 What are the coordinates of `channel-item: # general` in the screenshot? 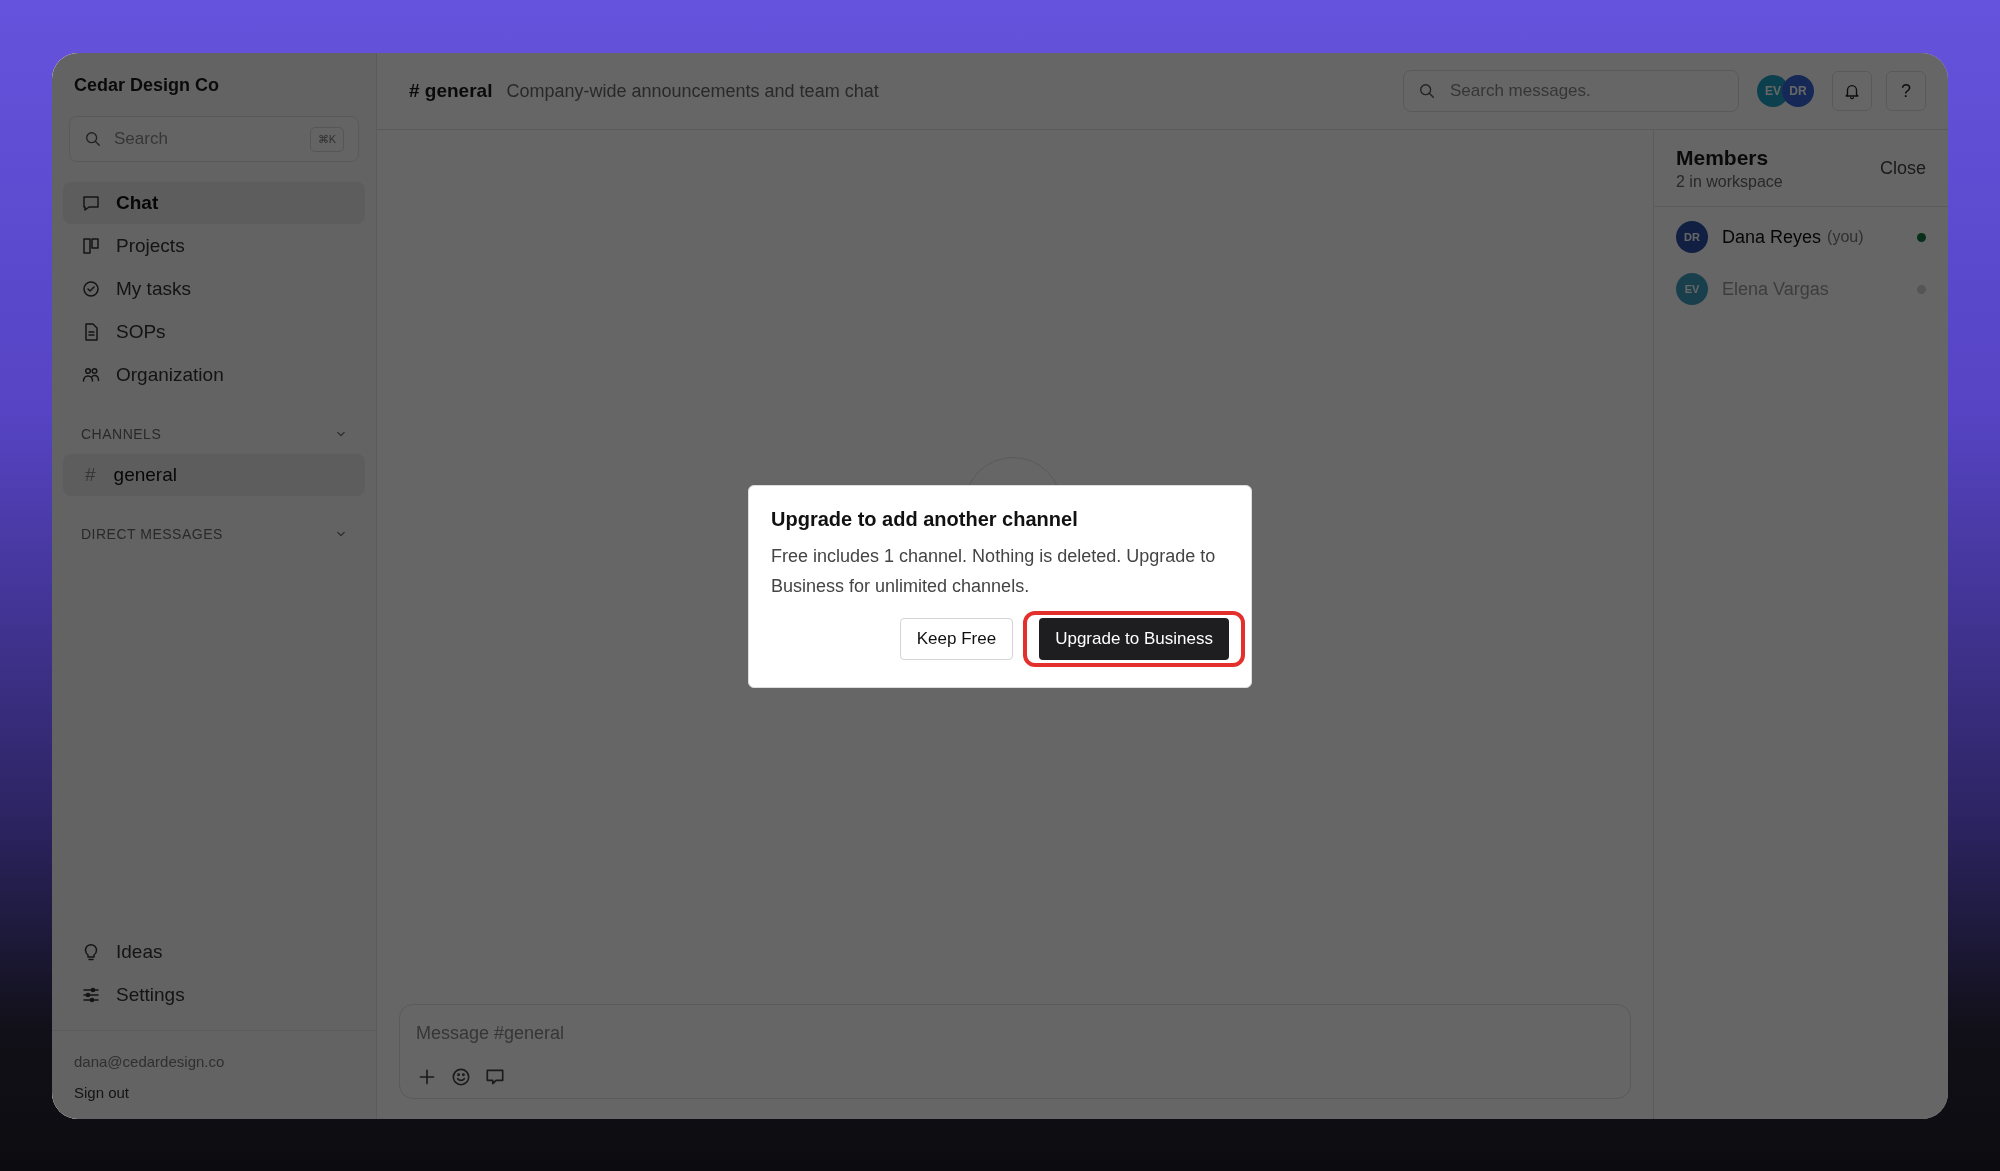 It's located at (214, 475).